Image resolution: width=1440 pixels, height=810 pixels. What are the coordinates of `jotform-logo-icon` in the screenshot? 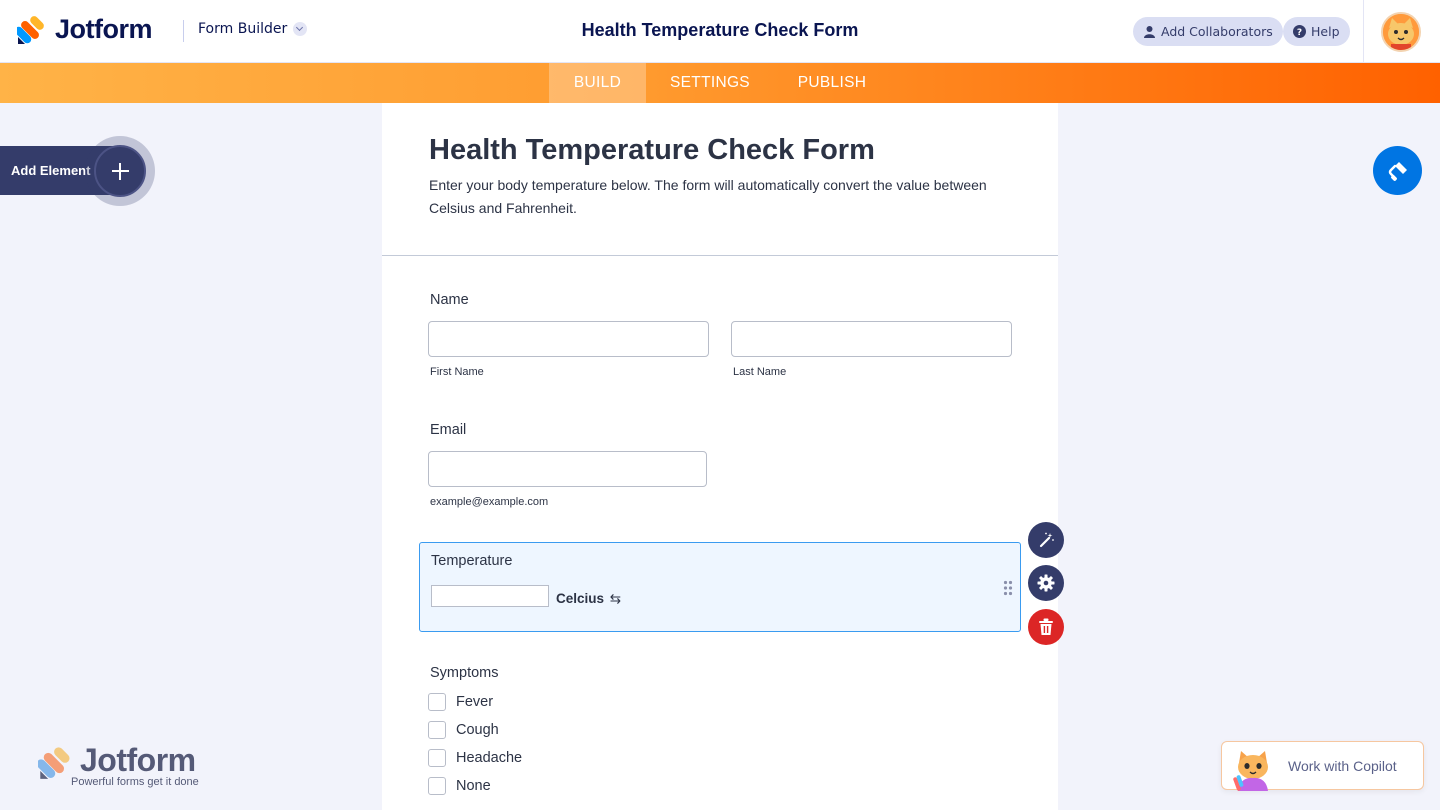 It's located at (29, 30).